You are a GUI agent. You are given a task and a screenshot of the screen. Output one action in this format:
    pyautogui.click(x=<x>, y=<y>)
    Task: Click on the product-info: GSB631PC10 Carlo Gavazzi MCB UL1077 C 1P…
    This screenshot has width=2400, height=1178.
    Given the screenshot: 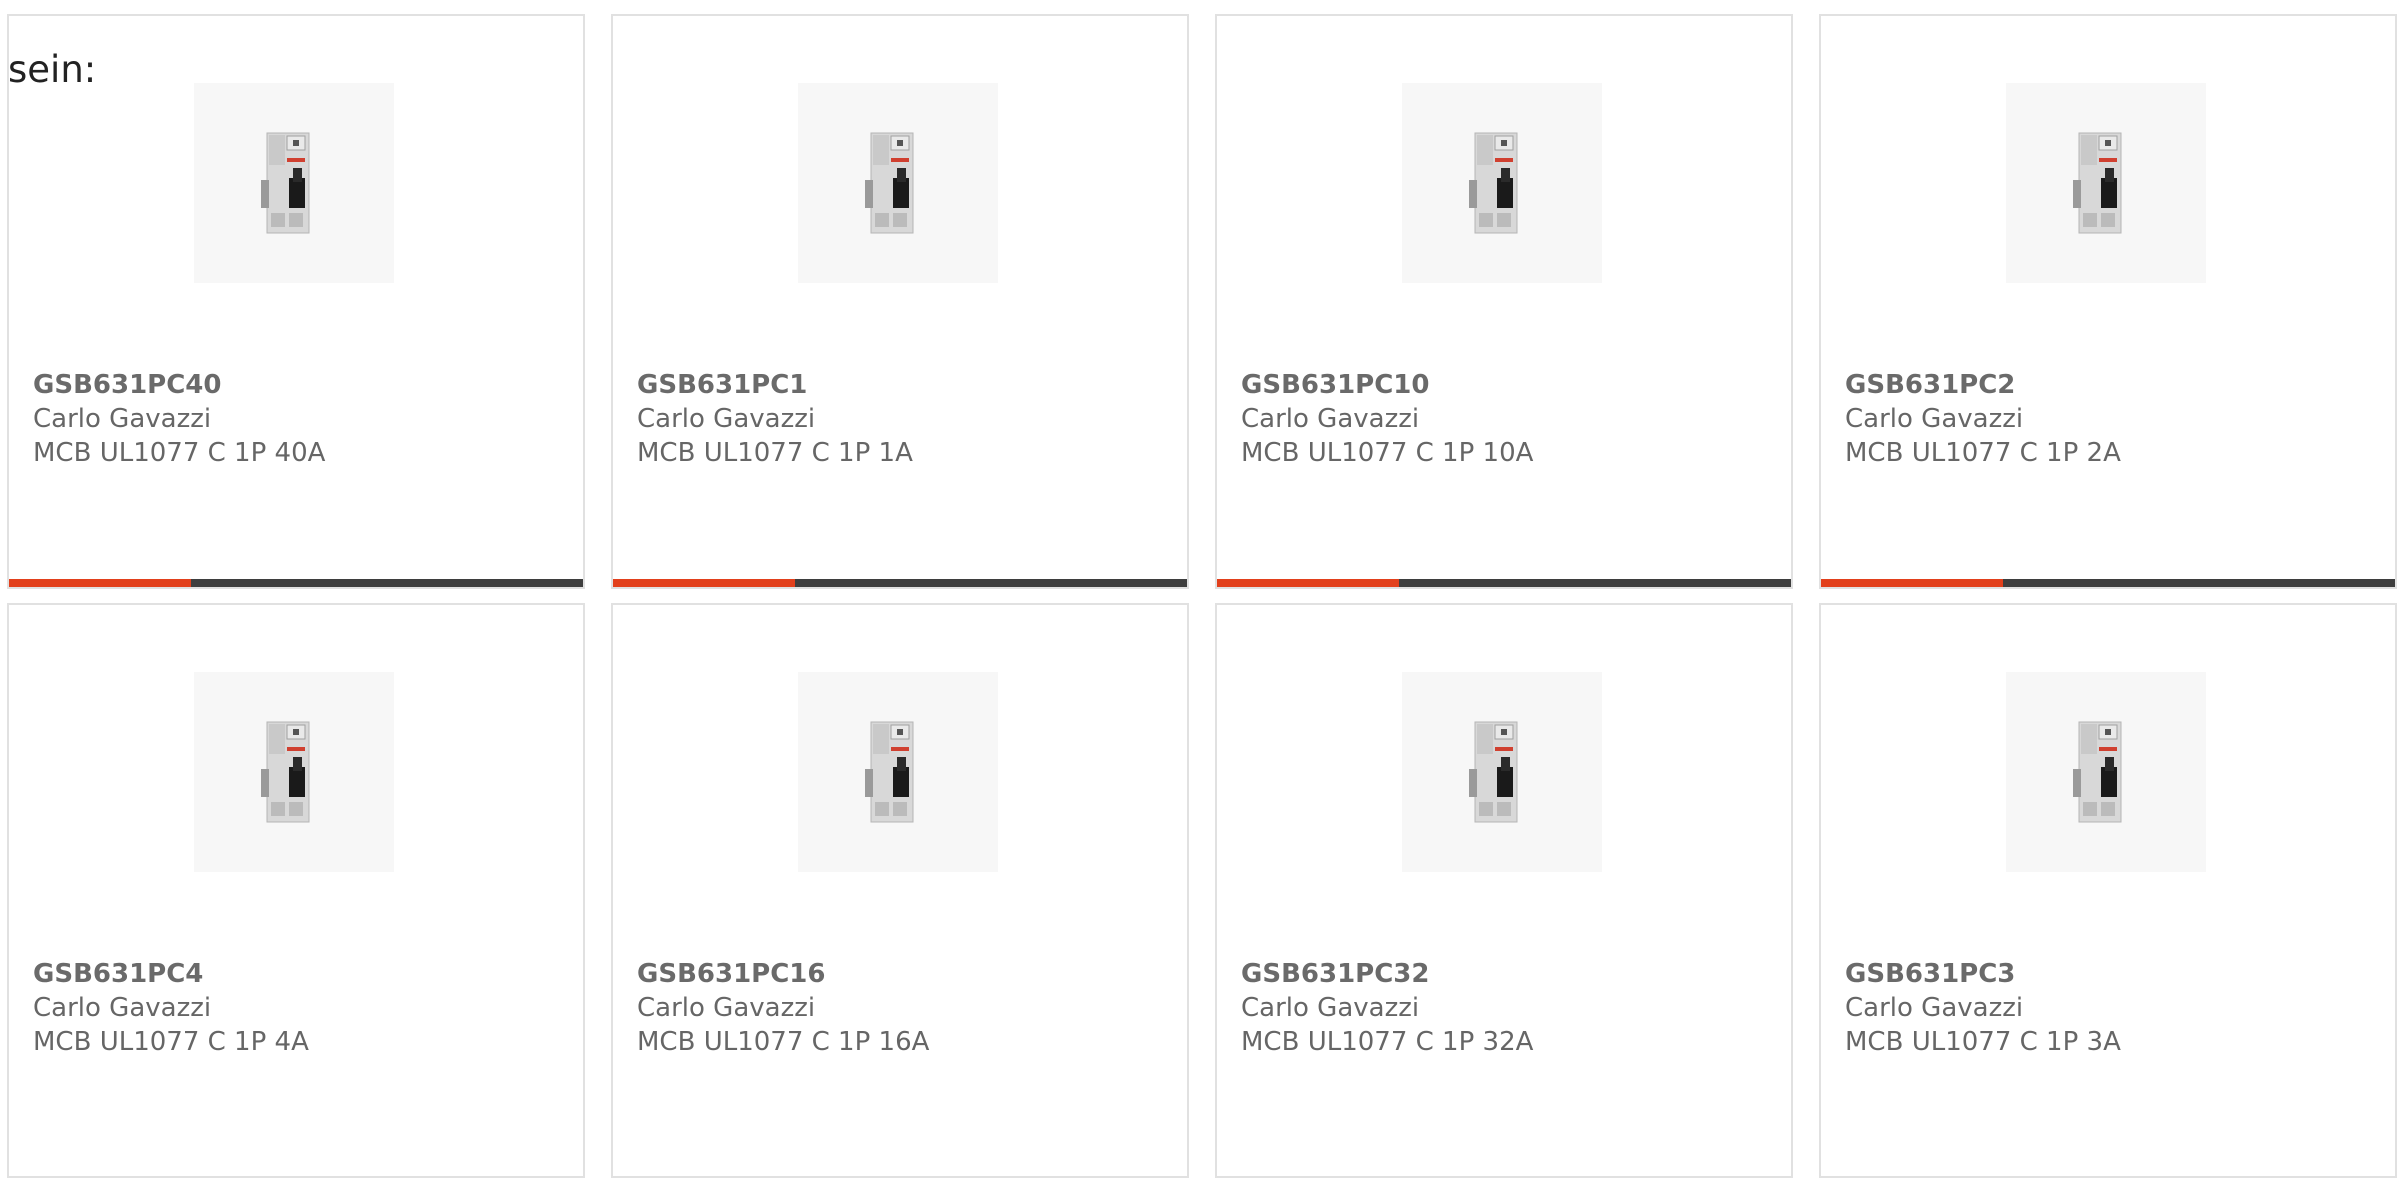 What is the action you would take?
    pyautogui.click(x=1387, y=419)
    